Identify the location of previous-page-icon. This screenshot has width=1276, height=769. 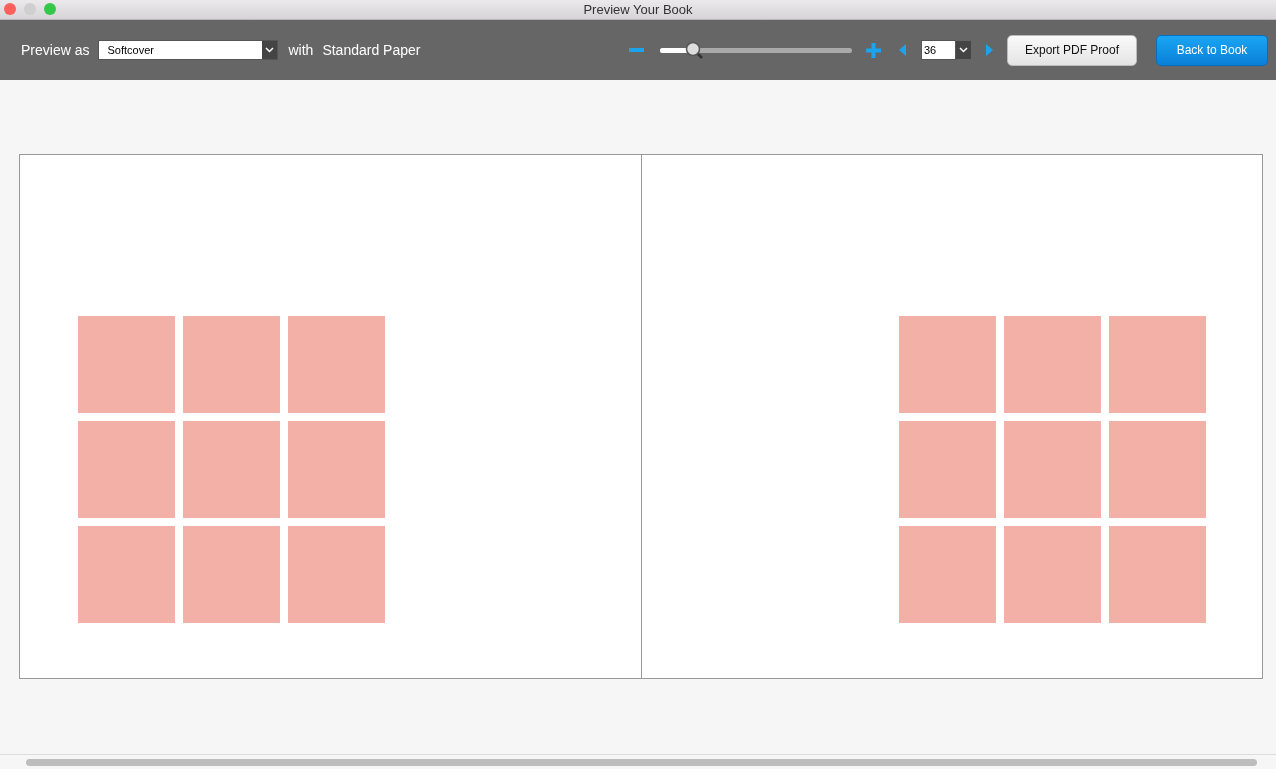
(903, 50).